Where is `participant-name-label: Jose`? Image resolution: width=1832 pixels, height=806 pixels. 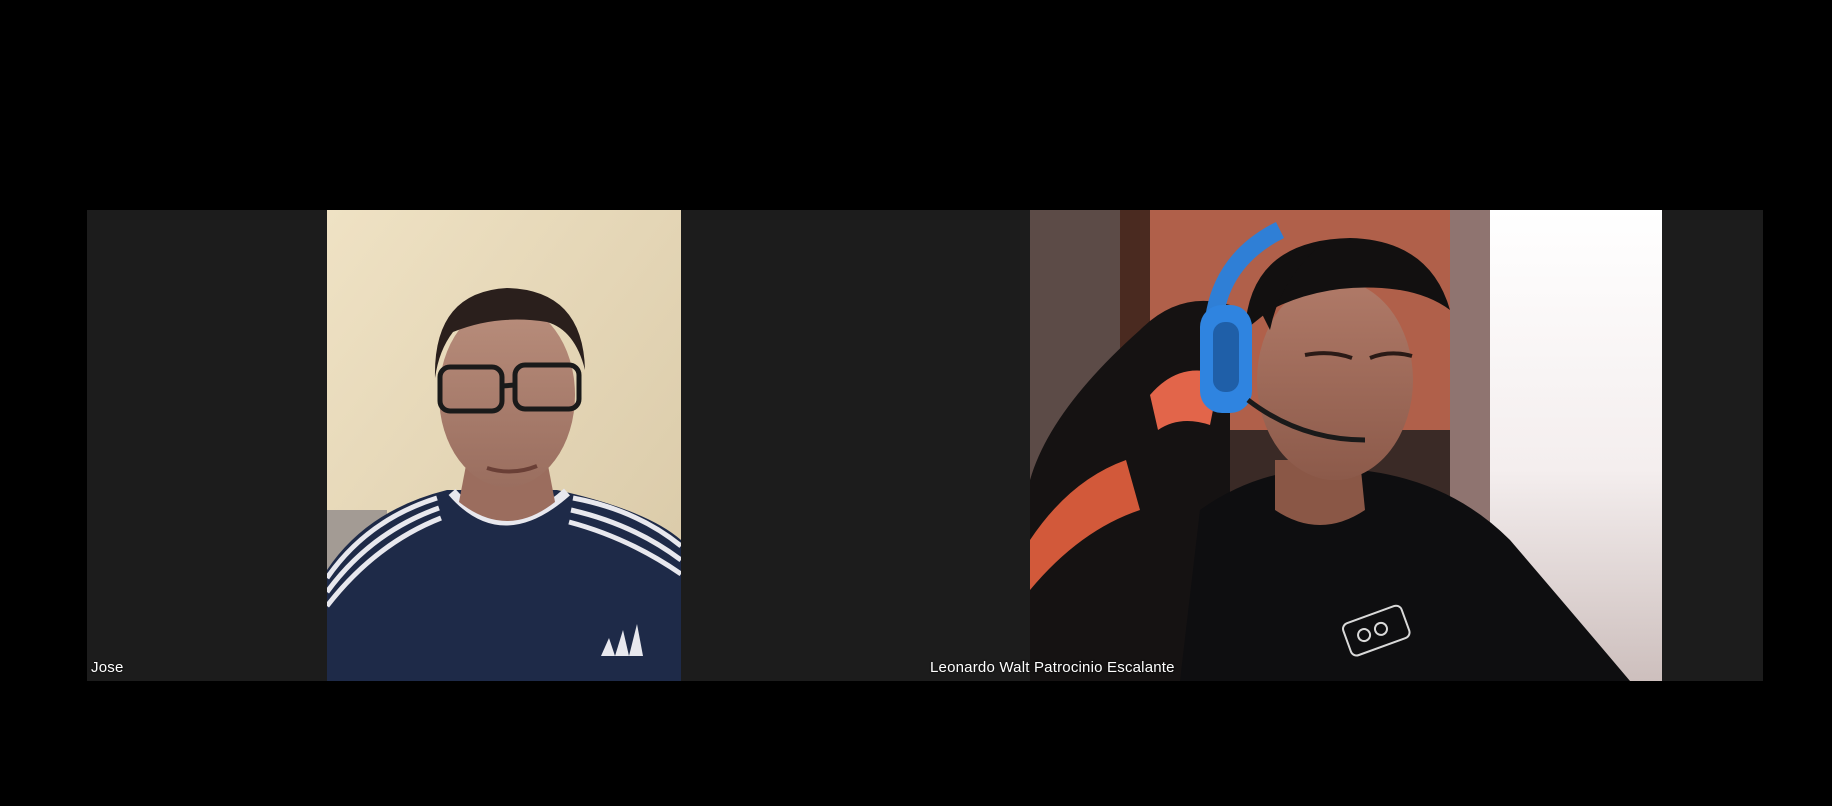 participant-name-label: Jose is located at coordinates (107, 667).